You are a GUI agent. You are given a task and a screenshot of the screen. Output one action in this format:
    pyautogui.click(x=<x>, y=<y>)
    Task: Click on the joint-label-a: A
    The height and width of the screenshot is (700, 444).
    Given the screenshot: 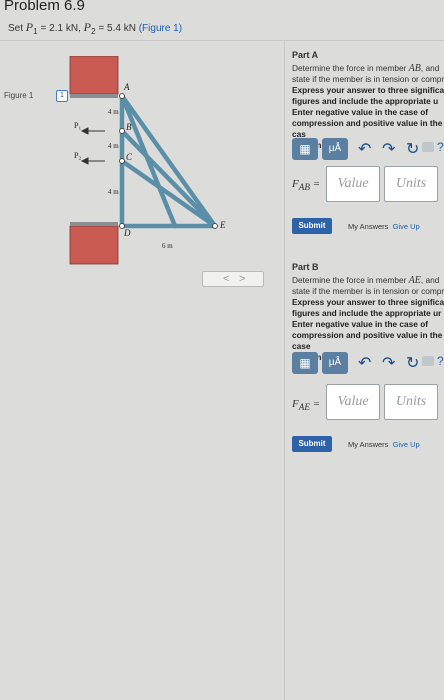 What is the action you would take?
    pyautogui.click(x=126, y=87)
    